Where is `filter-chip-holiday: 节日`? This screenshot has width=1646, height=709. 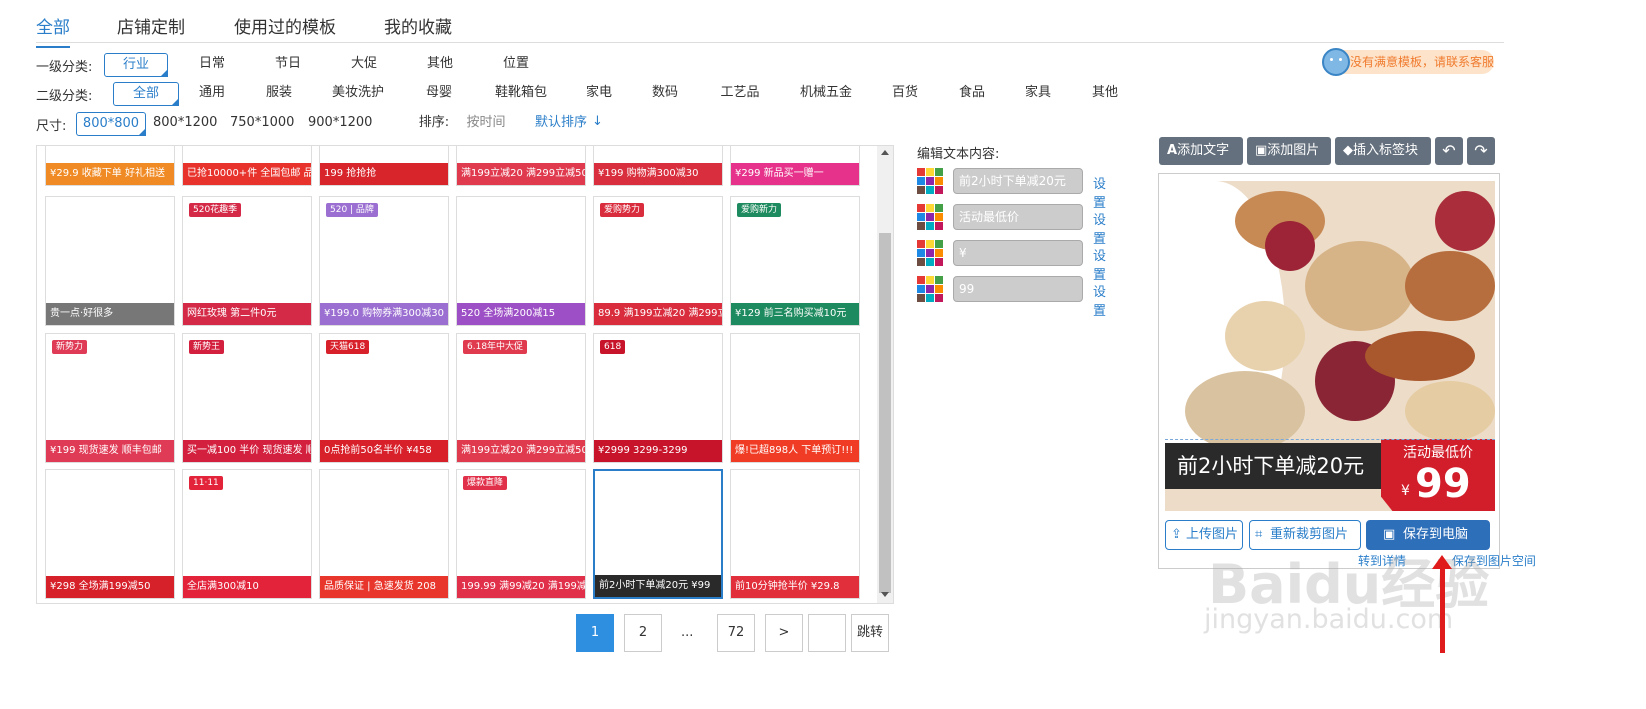 filter-chip-holiday: 节日 is located at coordinates (288, 65).